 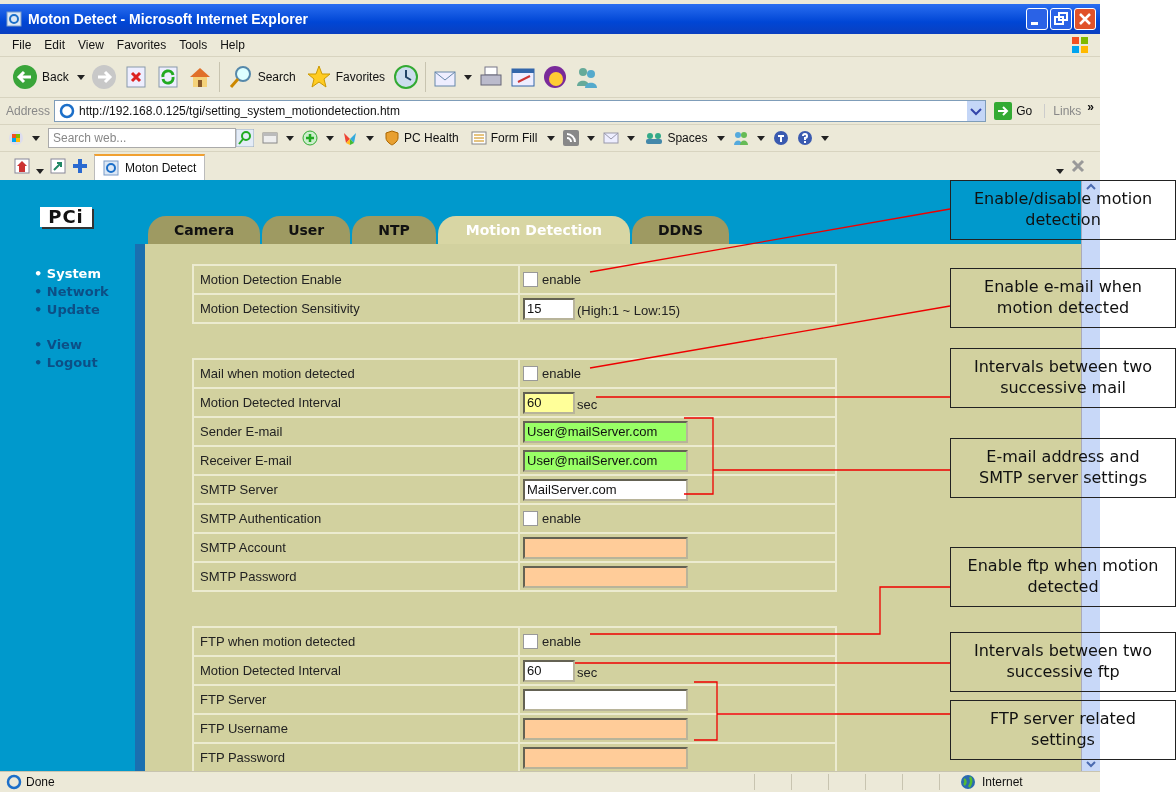 I want to click on browser-icon, so click(x=14, y=19).